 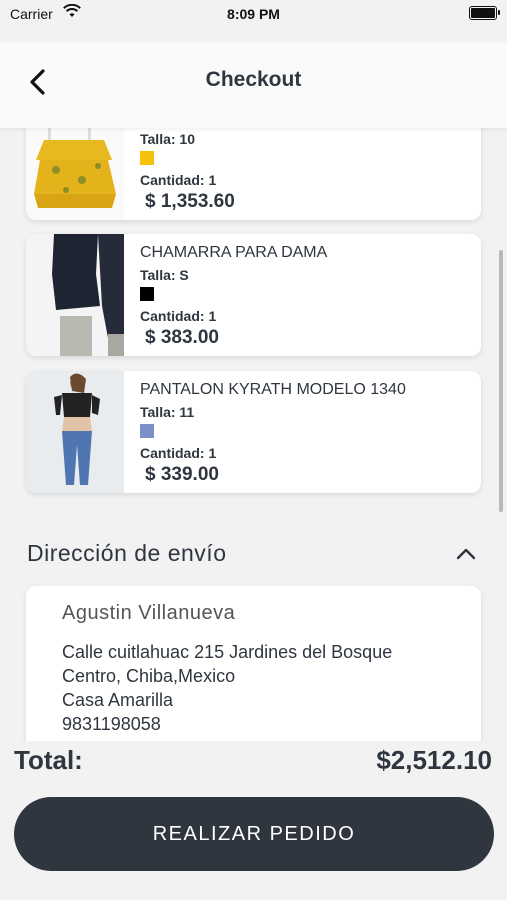 I want to click on navigation-bar: Checkout, so click(x=253, y=85).